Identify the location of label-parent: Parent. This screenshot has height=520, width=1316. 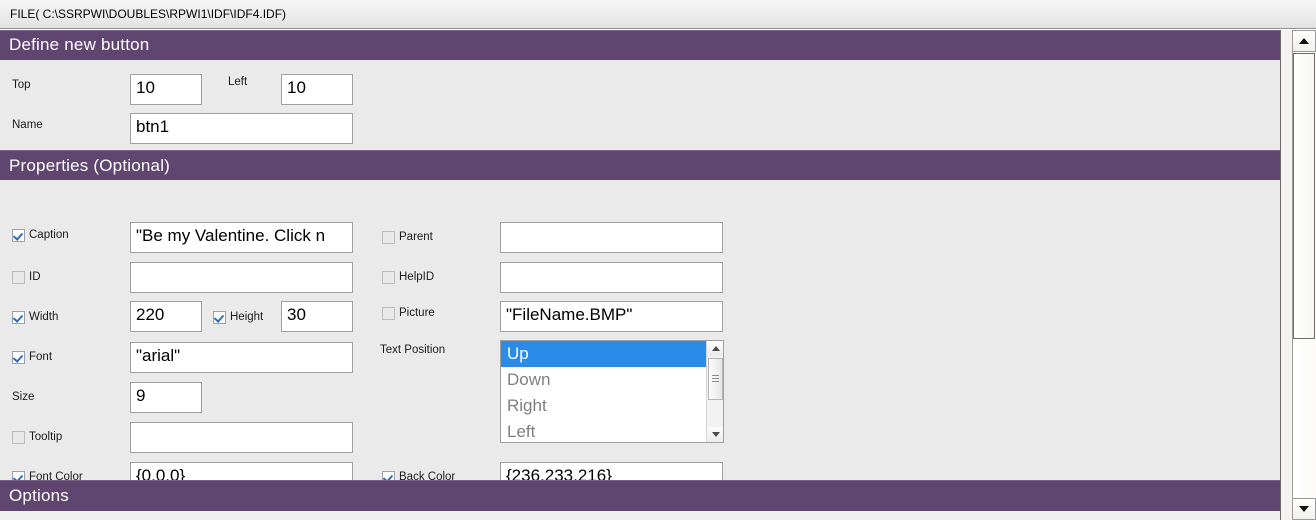
(416, 237).